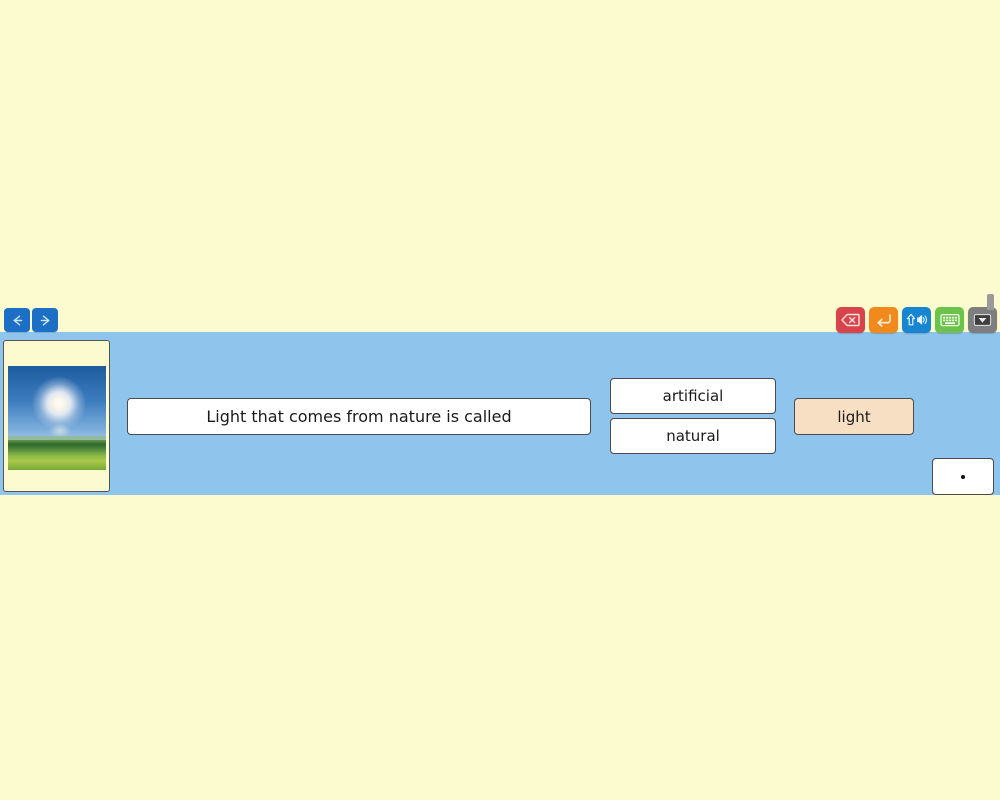 The image size is (1000, 800). What do you see at coordinates (854, 416) in the screenshot?
I see `word-tile-light: light` at bounding box center [854, 416].